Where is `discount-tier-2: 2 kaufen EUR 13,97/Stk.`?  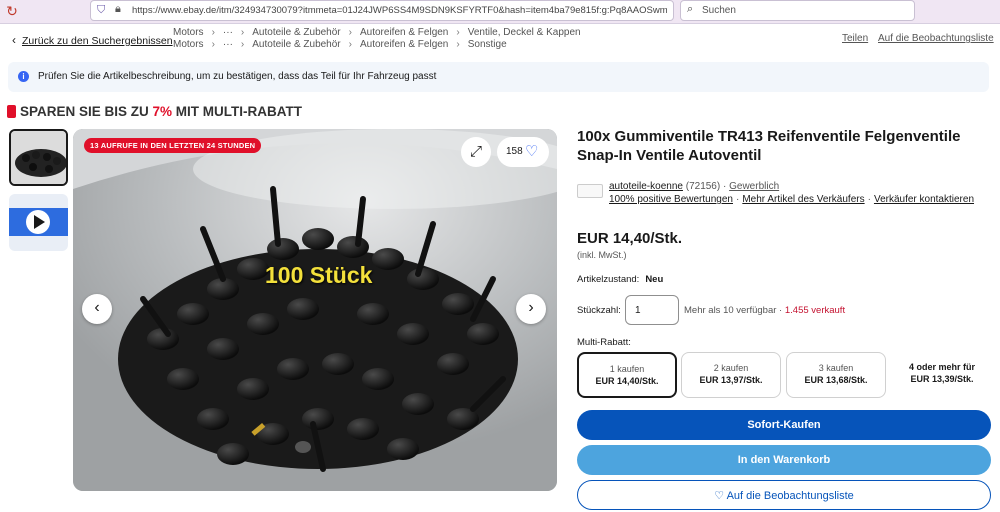 discount-tier-2: 2 kaufen EUR 13,97/Stk. is located at coordinates (731, 375).